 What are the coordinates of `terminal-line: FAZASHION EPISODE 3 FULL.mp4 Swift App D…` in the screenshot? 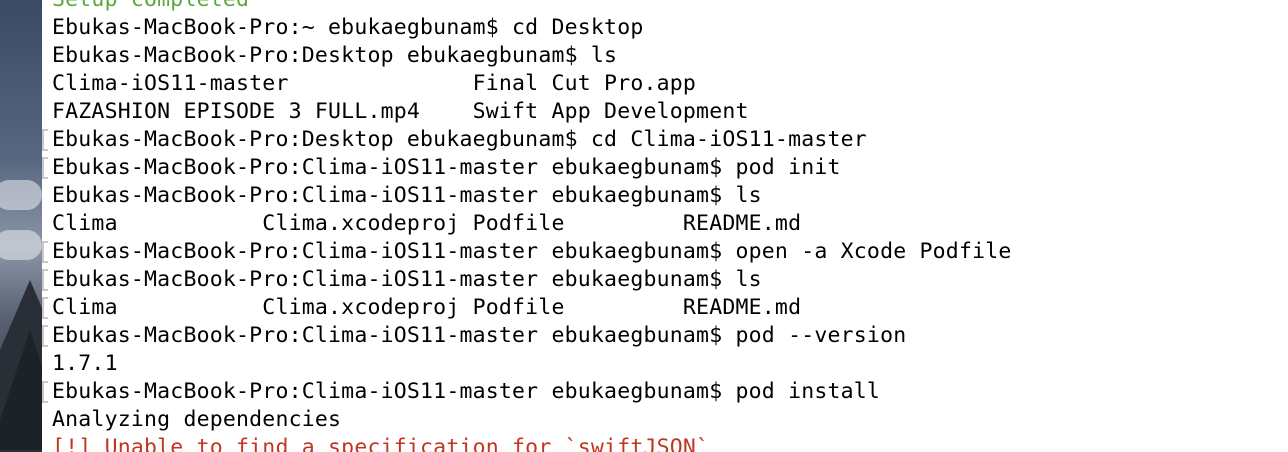 It's located at (532, 112).